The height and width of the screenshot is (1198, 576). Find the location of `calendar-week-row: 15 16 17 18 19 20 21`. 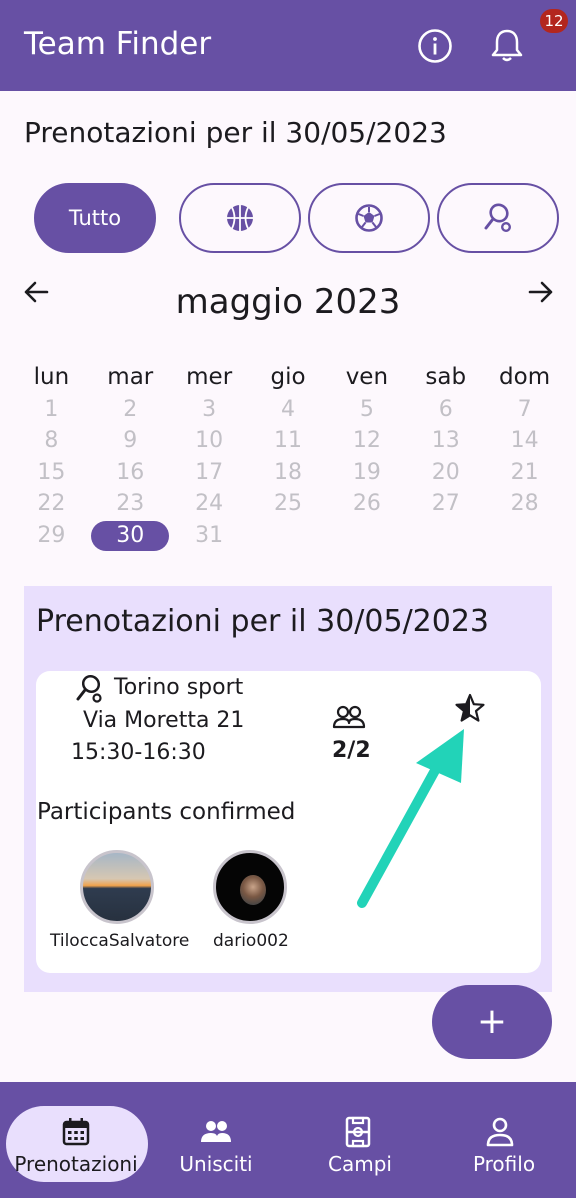

calendar-week-row: 15 16 17 18 19 20 21 is located at coordinates (288, 473).